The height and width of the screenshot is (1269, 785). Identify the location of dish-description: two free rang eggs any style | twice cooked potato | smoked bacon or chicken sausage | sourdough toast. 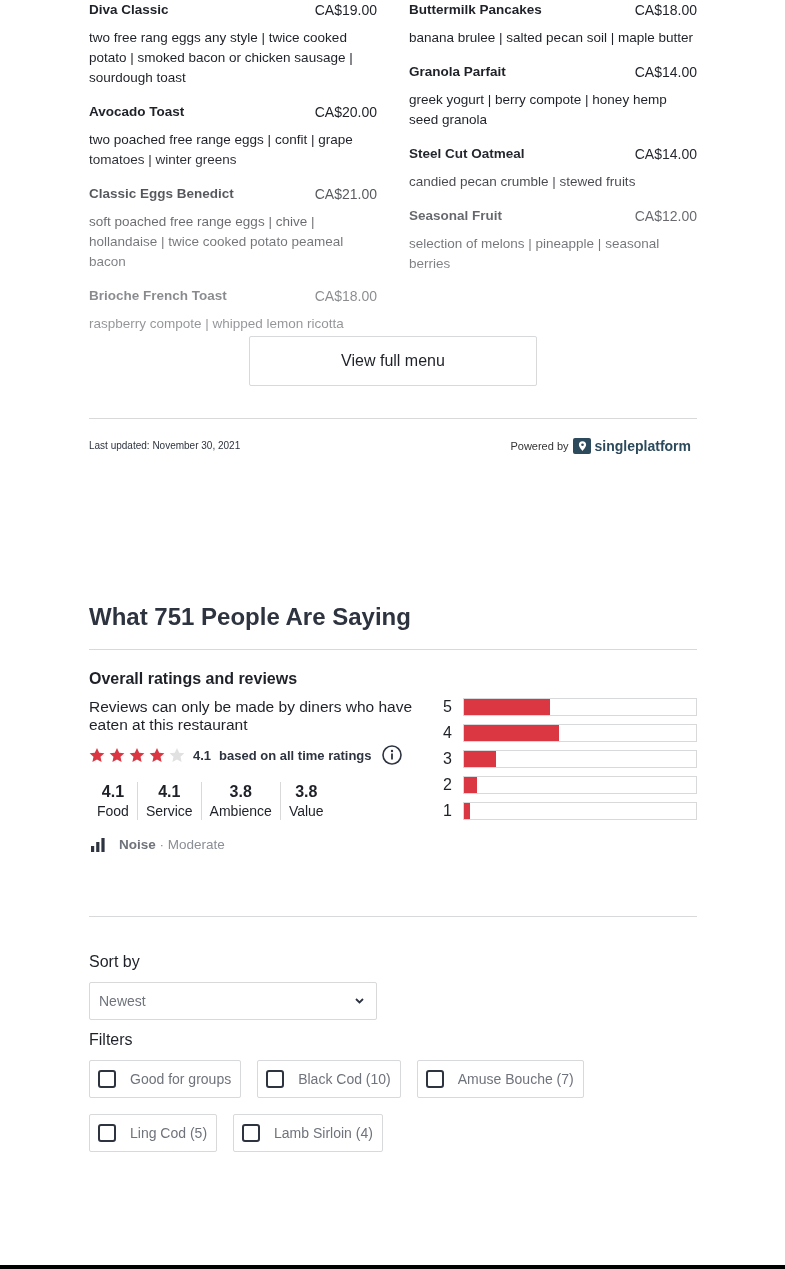
(221, 58).